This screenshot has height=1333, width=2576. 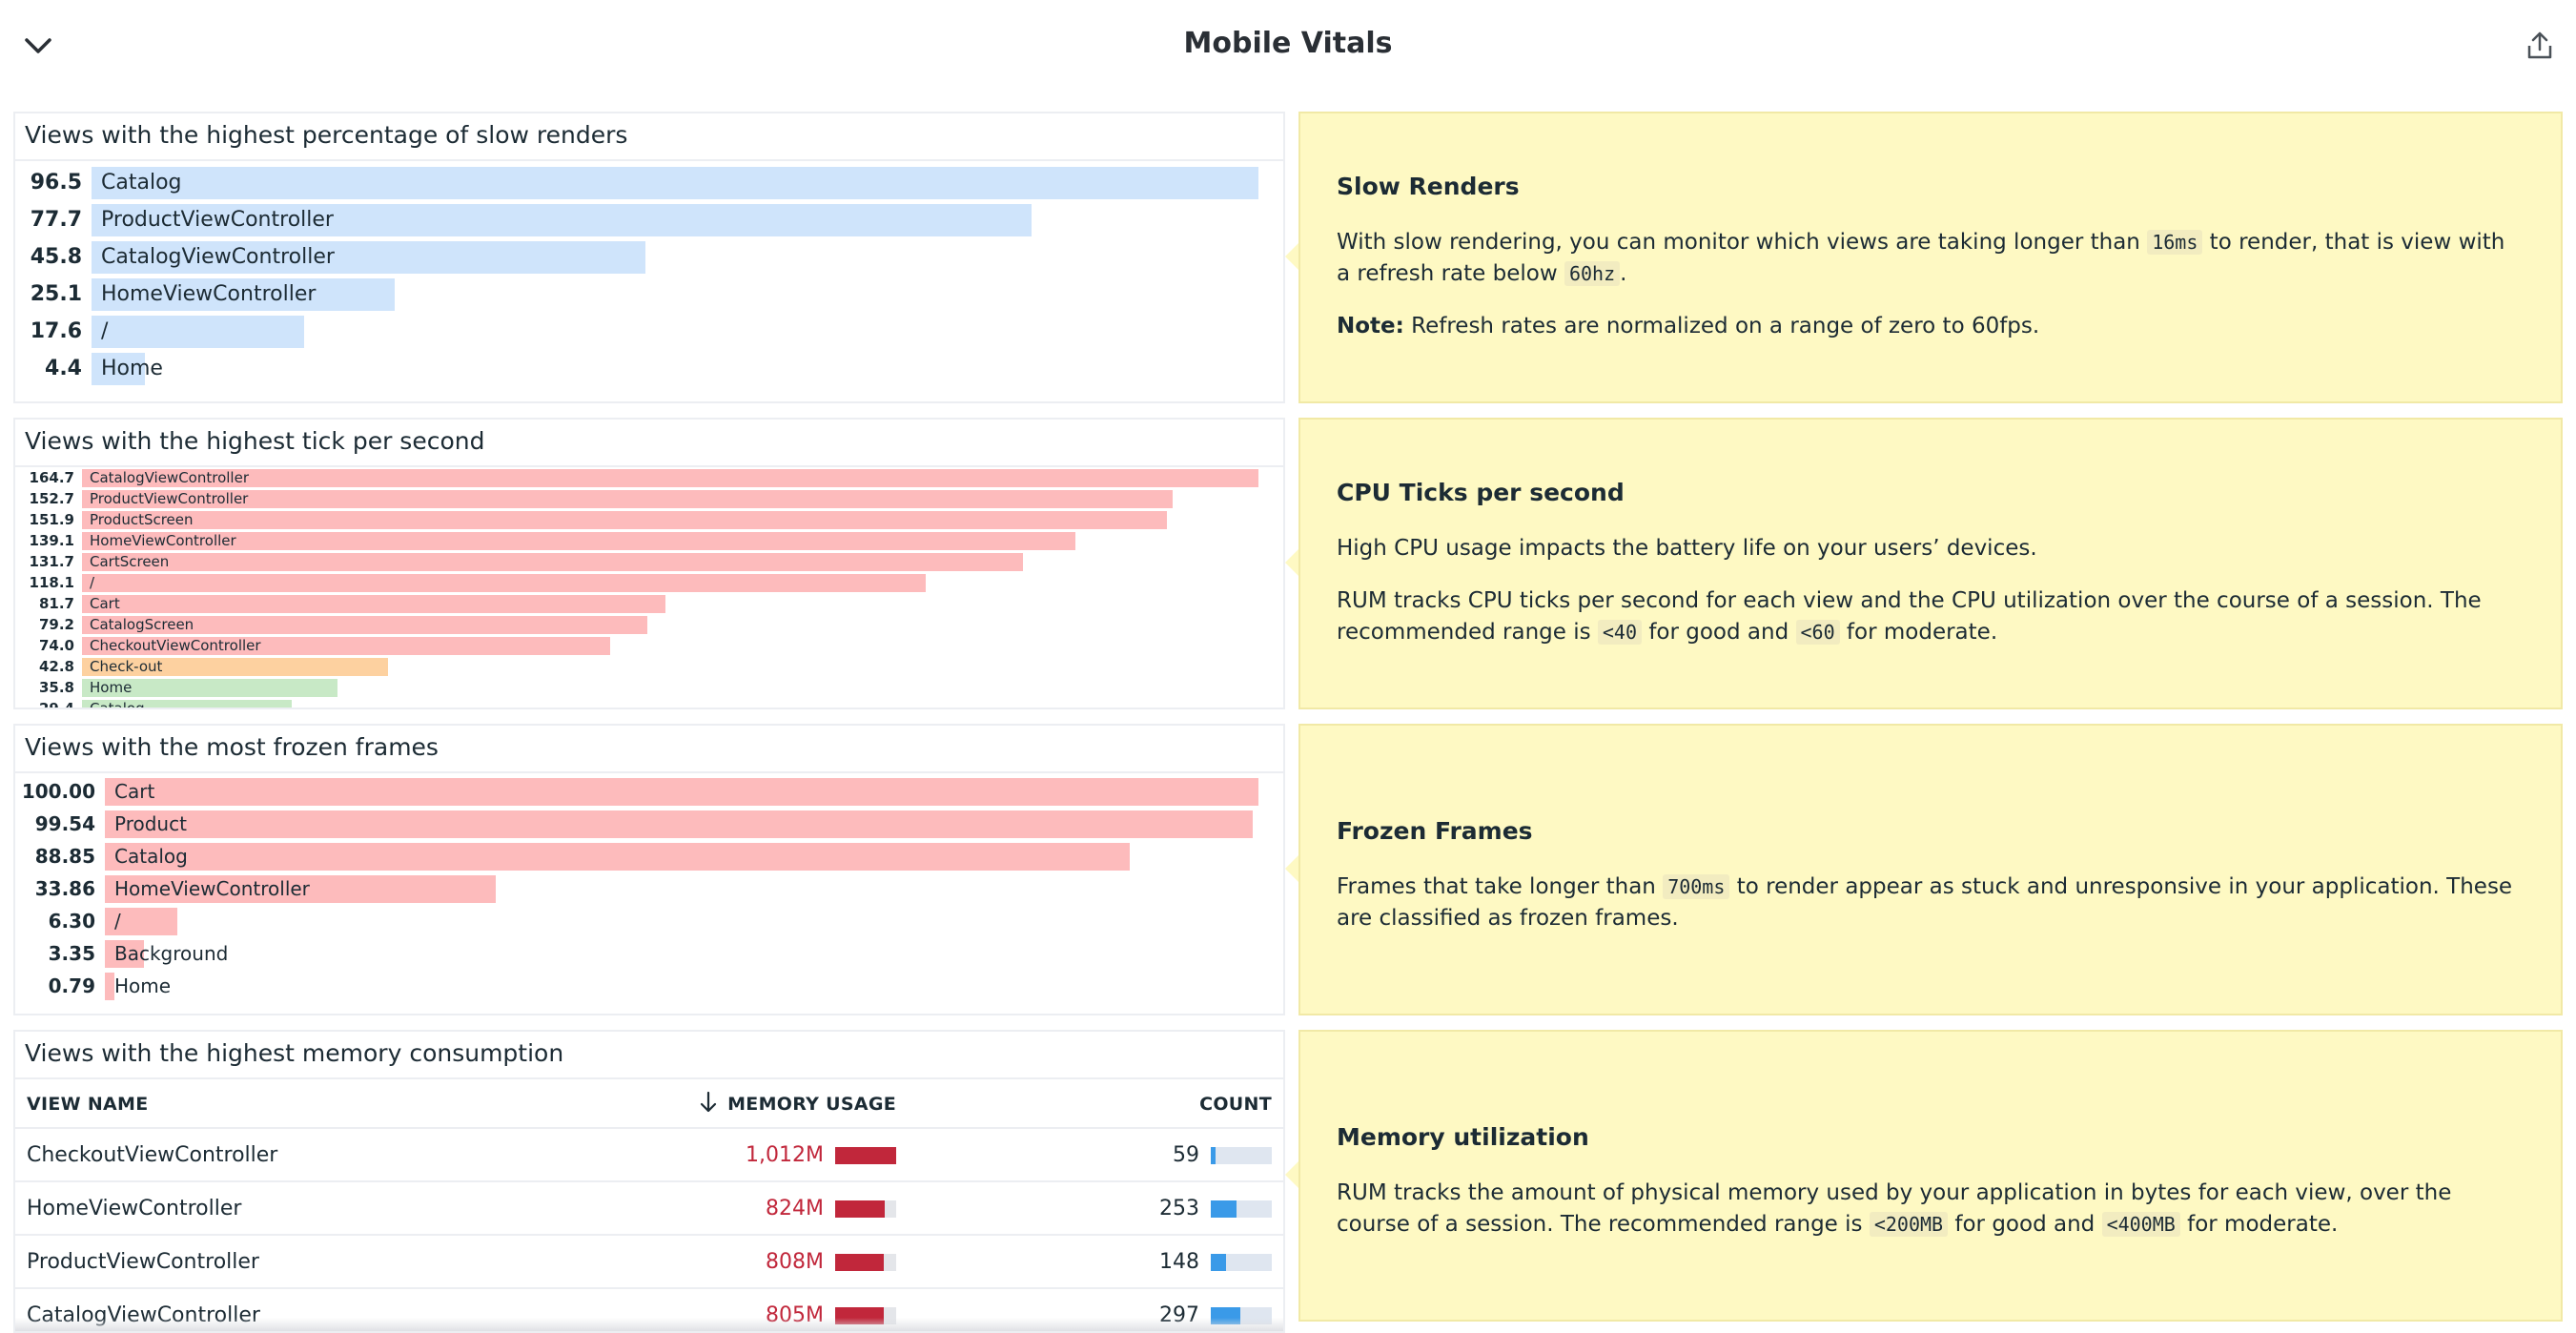 What do you see at coordinates (56, 257) in the screenshot?
I see `toplist-value: 45.8` at bounding box center [56, 257].